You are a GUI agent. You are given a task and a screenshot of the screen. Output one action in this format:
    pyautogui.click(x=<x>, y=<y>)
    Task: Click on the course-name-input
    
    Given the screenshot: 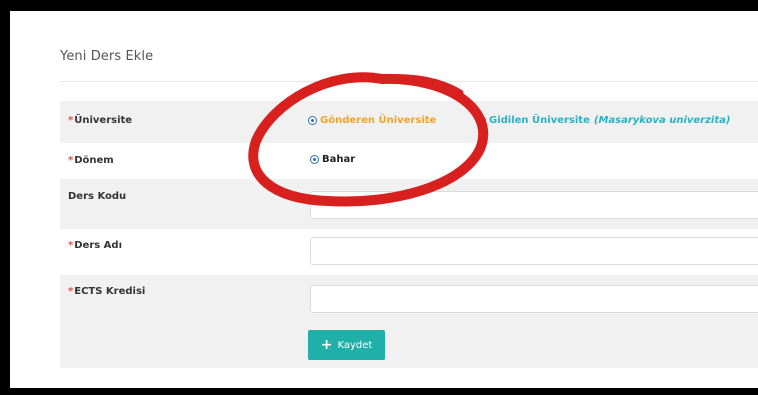 What is the action you would take?
    pyautogui.click(x=534, y=251)
    